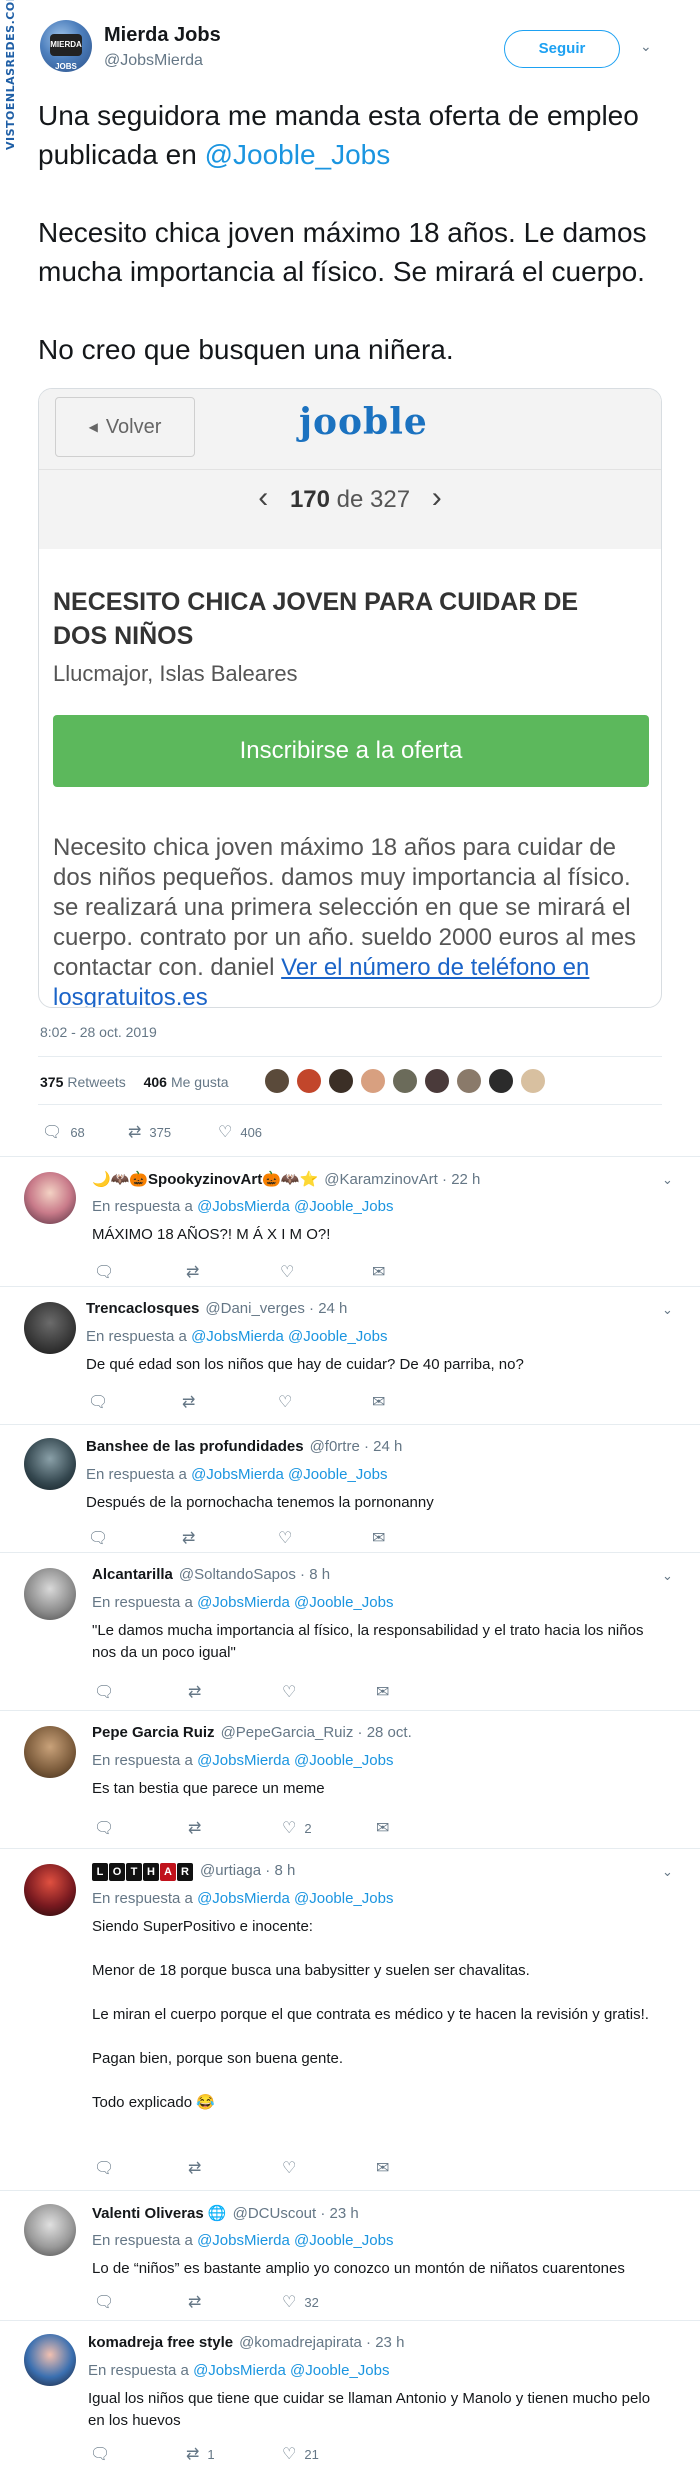 The width and height of the screenshot is (700, 2471). I want to click on reply-handle: @DCUscout, so click(275, 2213).